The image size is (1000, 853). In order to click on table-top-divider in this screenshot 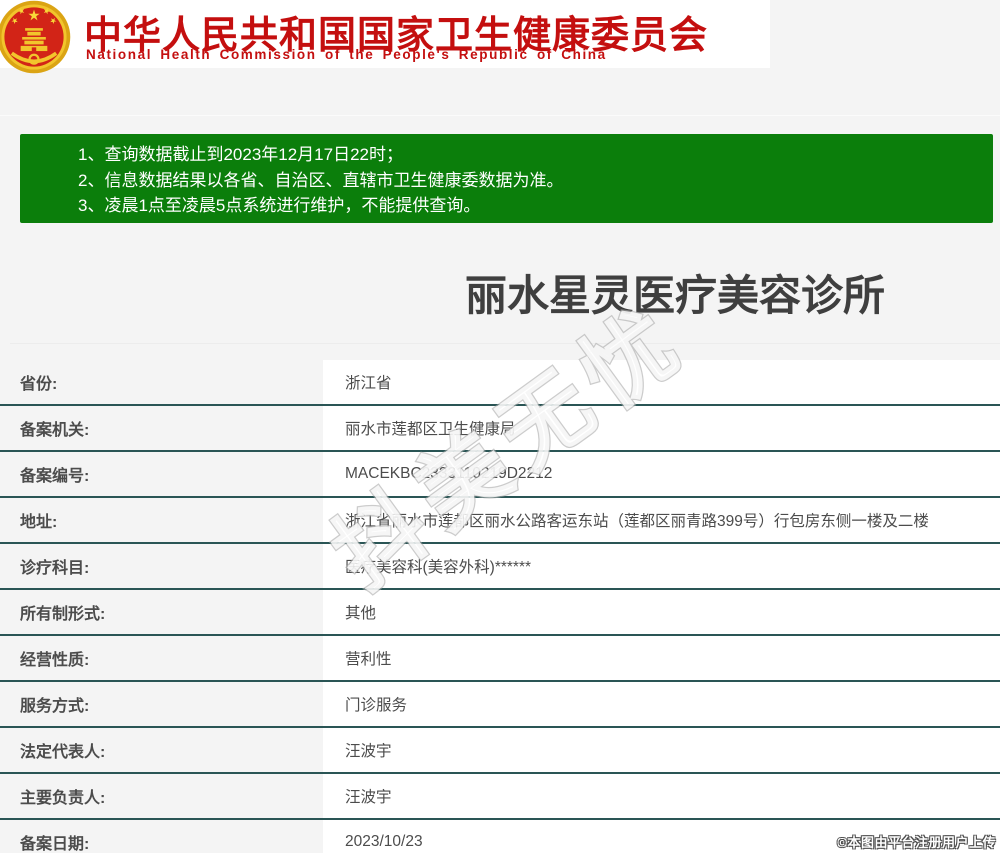, I will do `click(505, 343)`.